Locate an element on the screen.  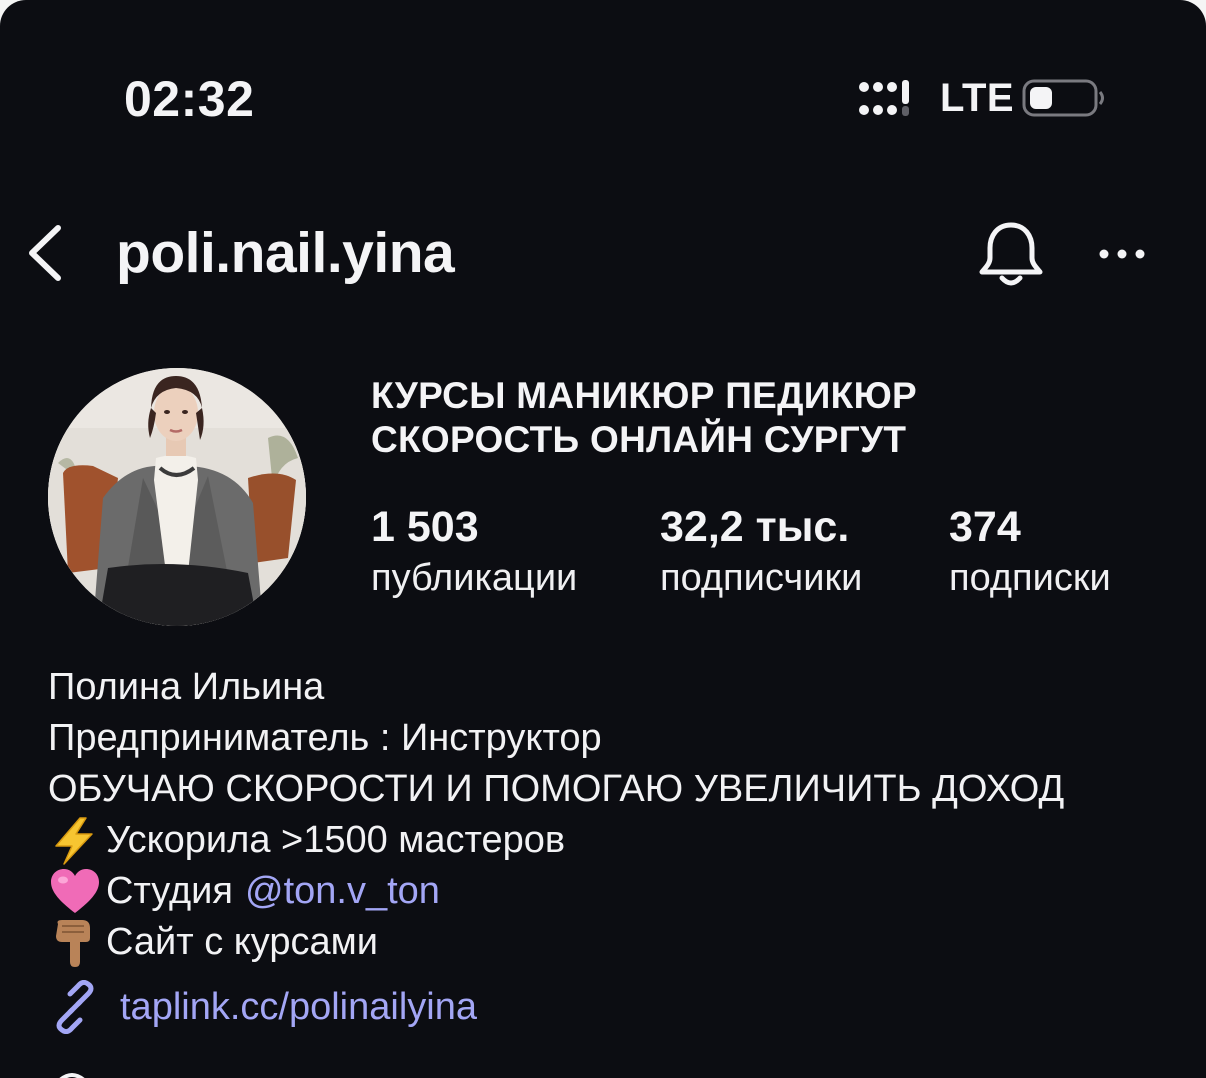
stat-following: 374 подписки is located at coordinates (1030, 553).